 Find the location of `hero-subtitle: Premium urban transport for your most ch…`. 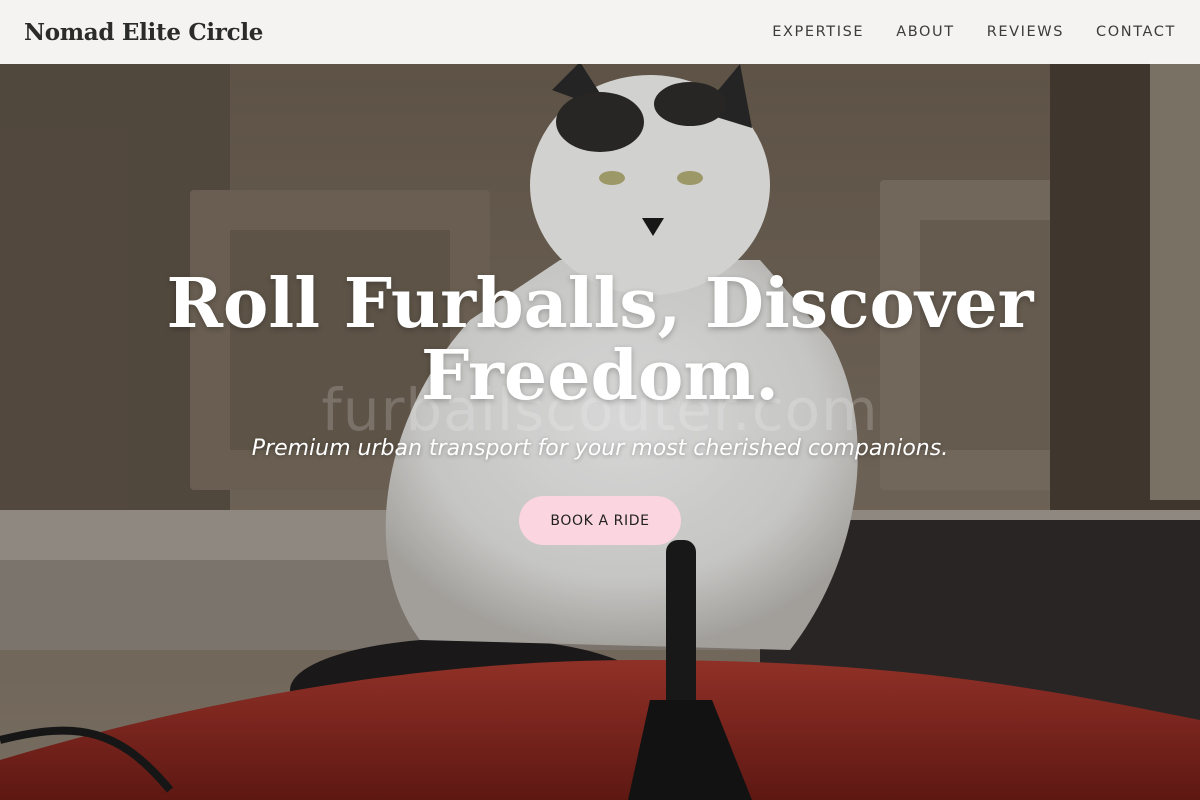

hero-subtitle: Premium urban transport for your most ch… is located at coordinates (600, 448).